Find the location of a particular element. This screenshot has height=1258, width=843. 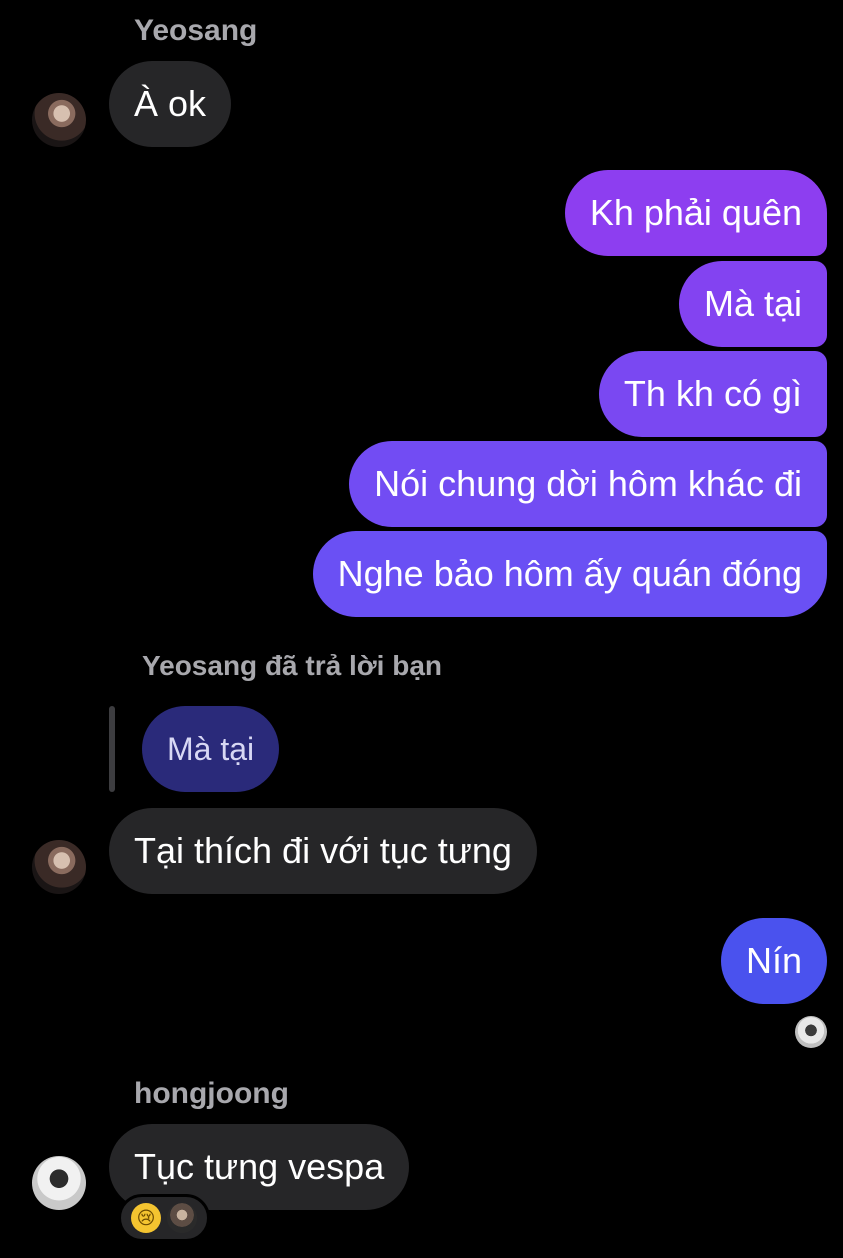

outgoing-message: Nghe bảo hôm ấy quán đóng is located at coordinates (569, 574).